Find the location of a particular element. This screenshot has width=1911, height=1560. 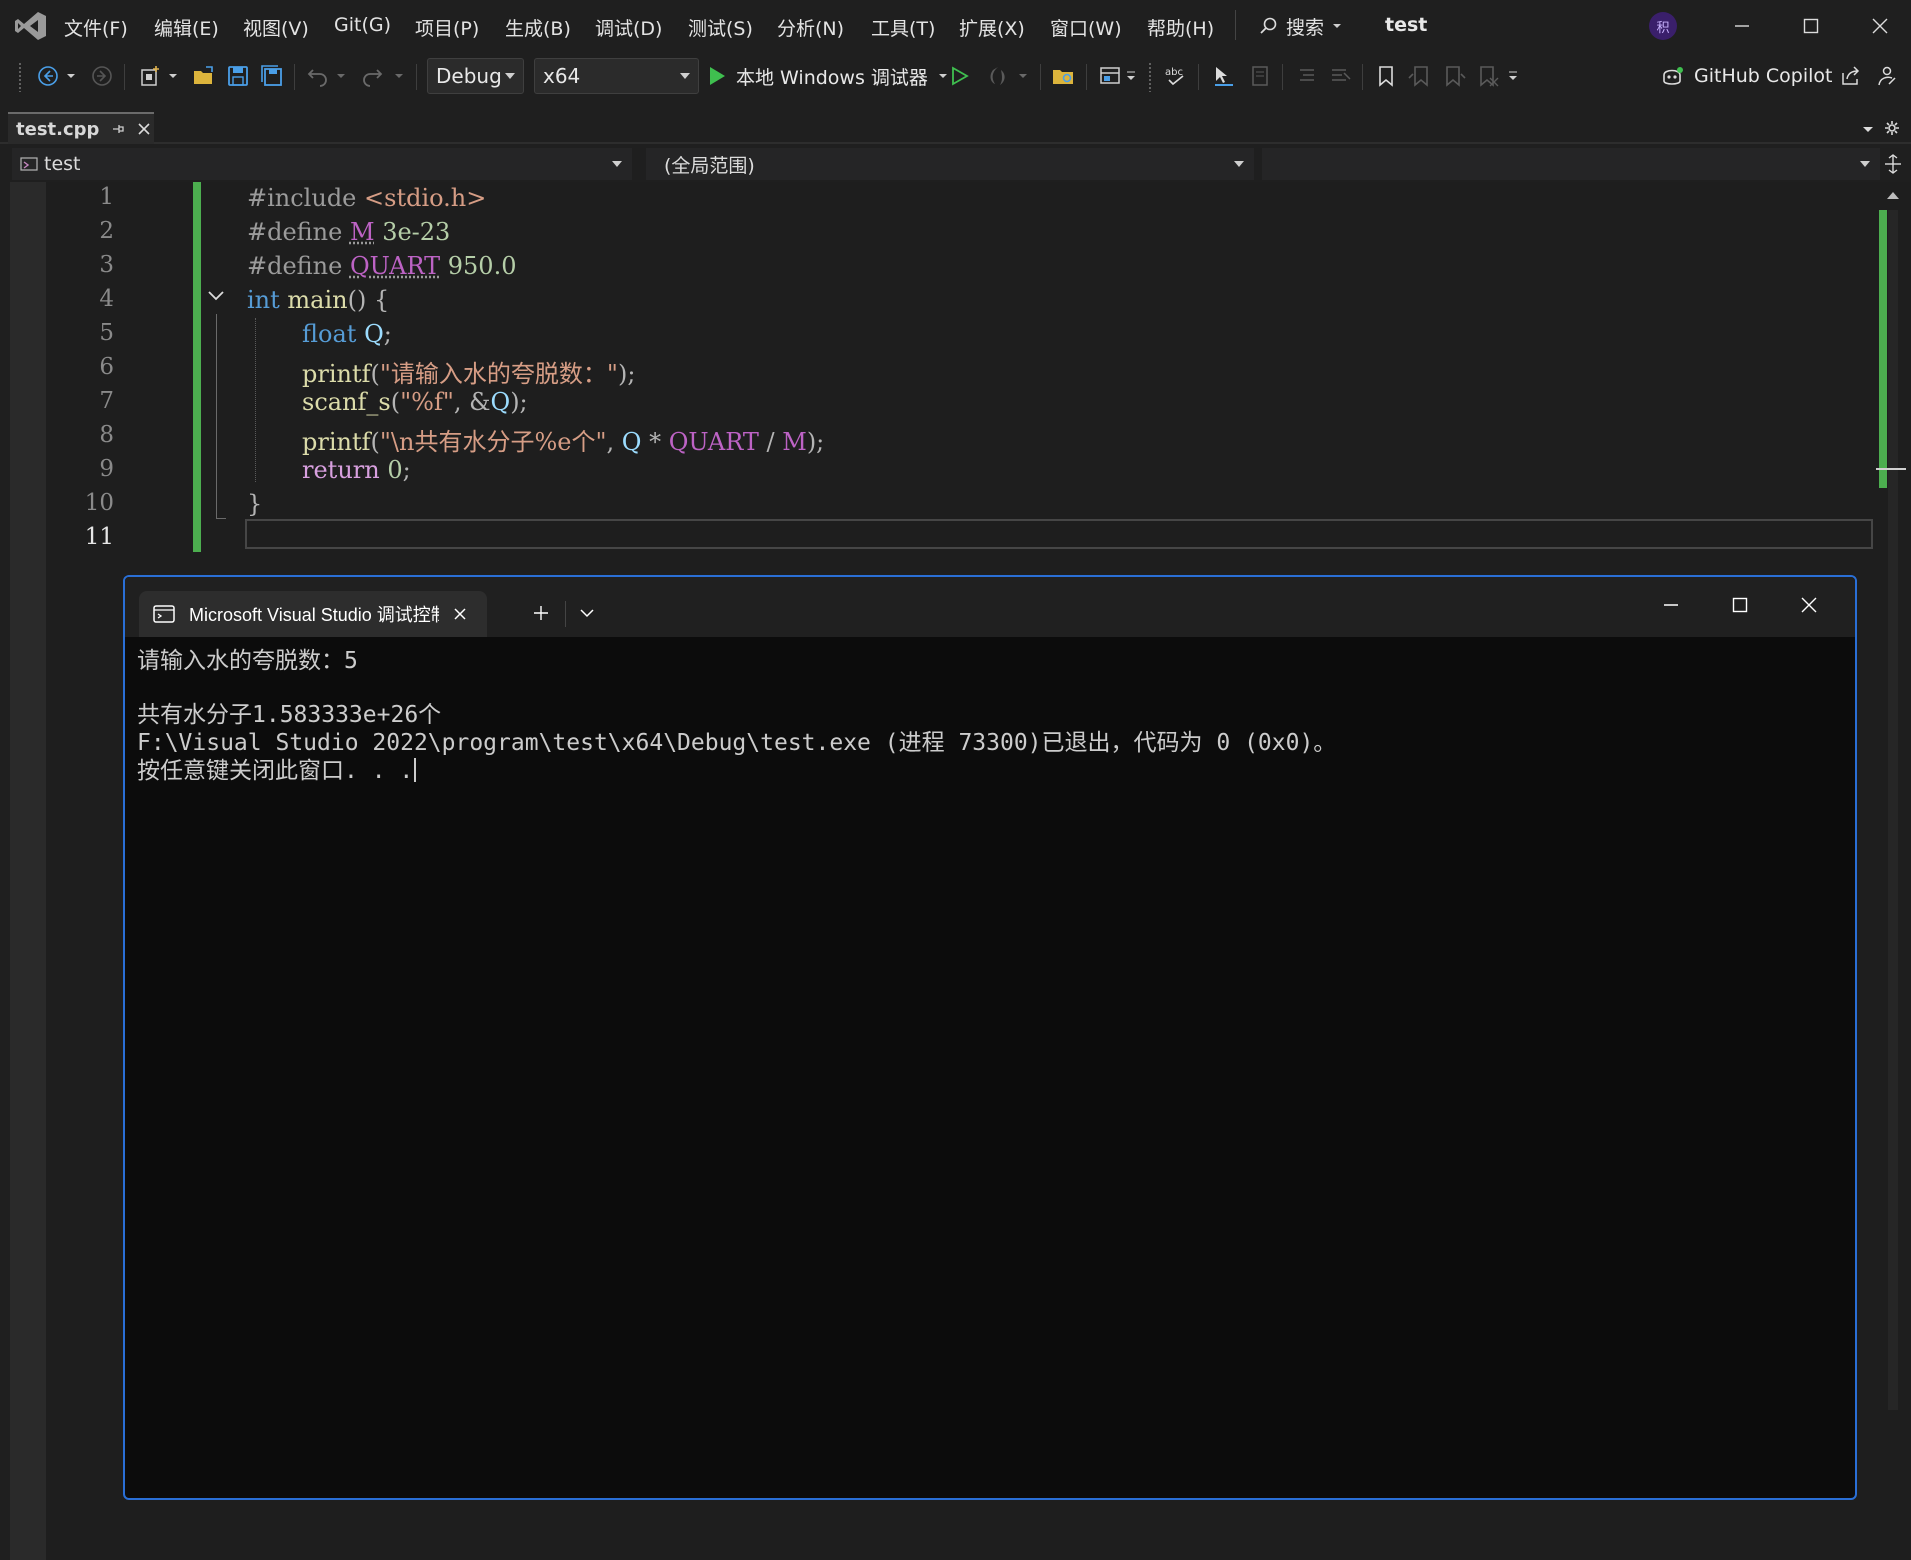

close-button is located at coordinates (1880, 26).